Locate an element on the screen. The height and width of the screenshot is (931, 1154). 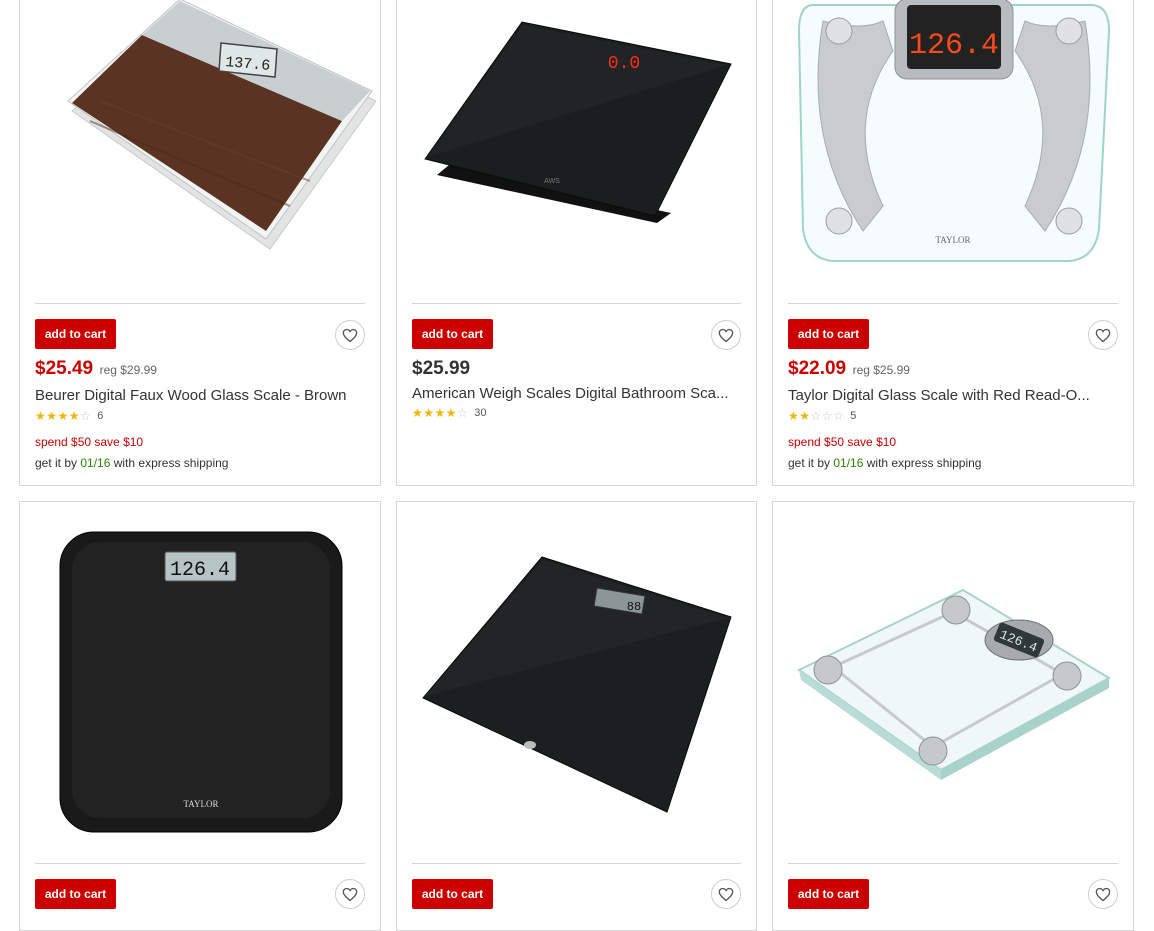
display-readout: 0.0 is located at coordinates (624, 64).